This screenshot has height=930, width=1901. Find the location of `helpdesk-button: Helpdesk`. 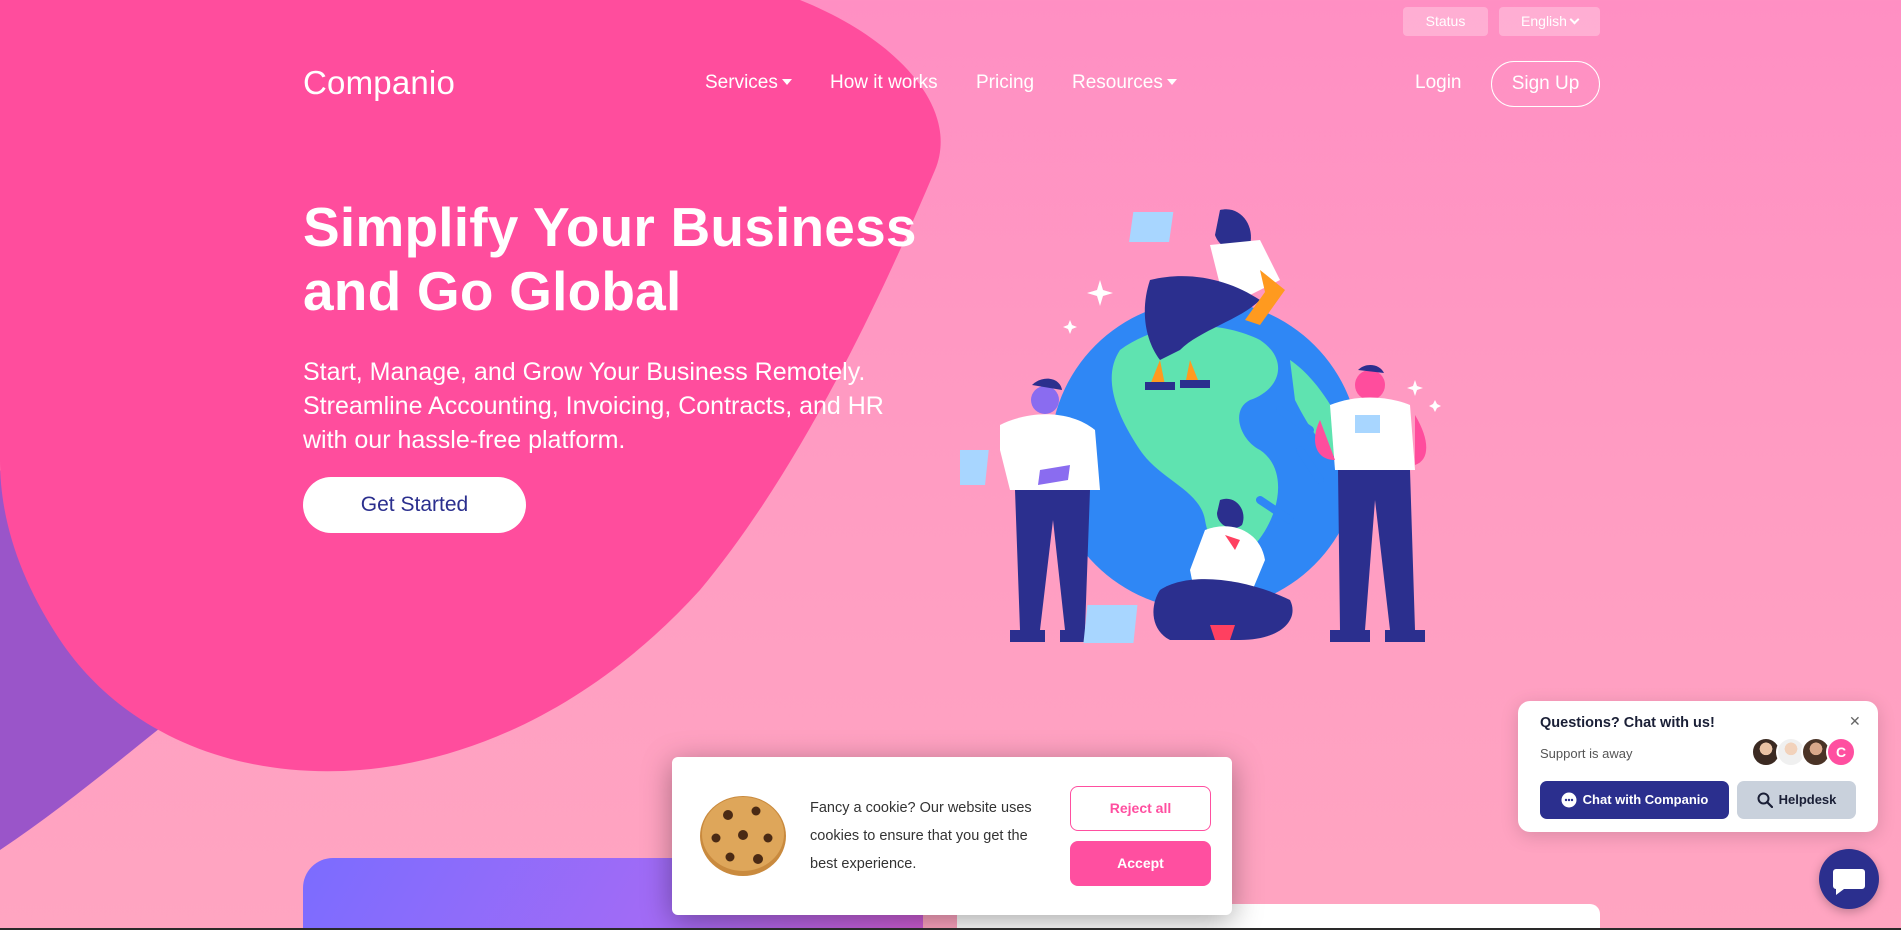

helpdesk-button: Helpdesk is located at coordinates (1796, 800).